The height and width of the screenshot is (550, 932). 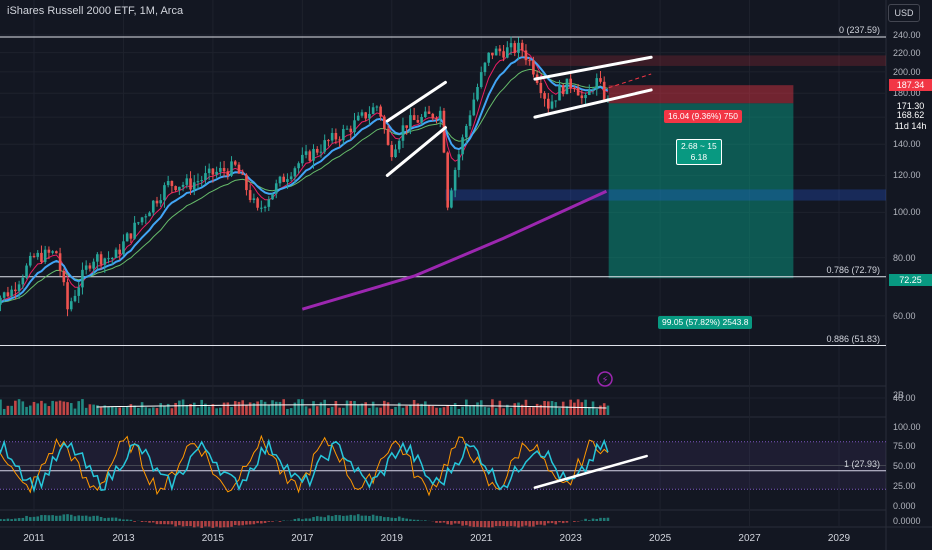 I want to click on price-tick-label: 200.00, so click(x=907, y=71).